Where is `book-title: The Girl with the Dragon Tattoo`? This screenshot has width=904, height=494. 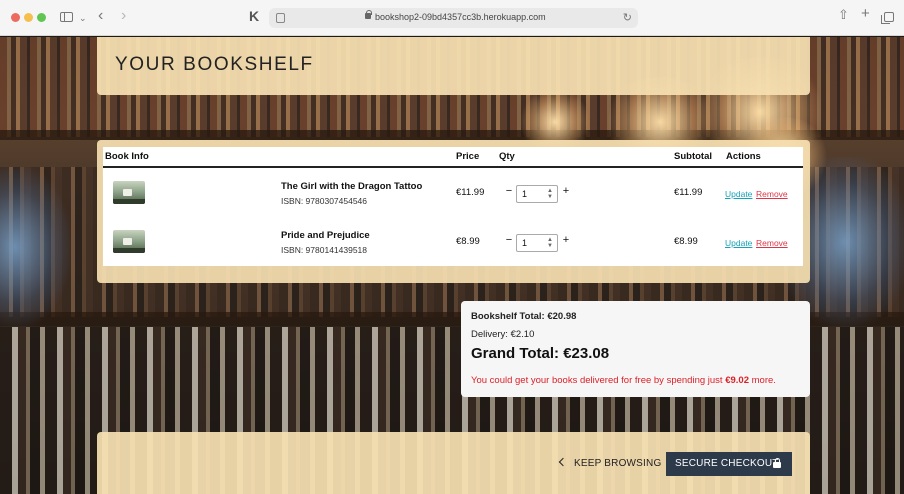
book-title: The Girl with the Dragon Tattoo is located at coordinates (351, 186).